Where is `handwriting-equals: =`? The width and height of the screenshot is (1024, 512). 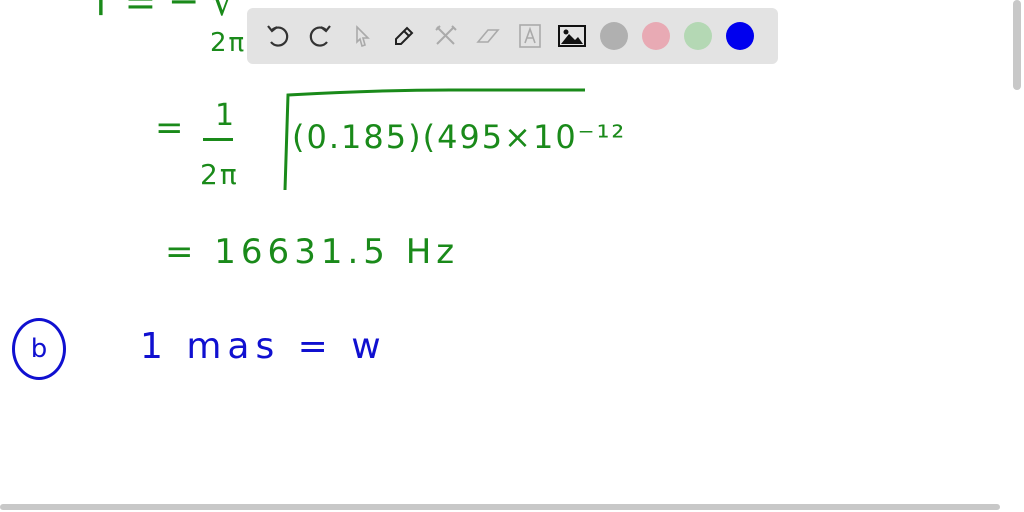
handwriting-equals: = is located at coordinates (170, 128).